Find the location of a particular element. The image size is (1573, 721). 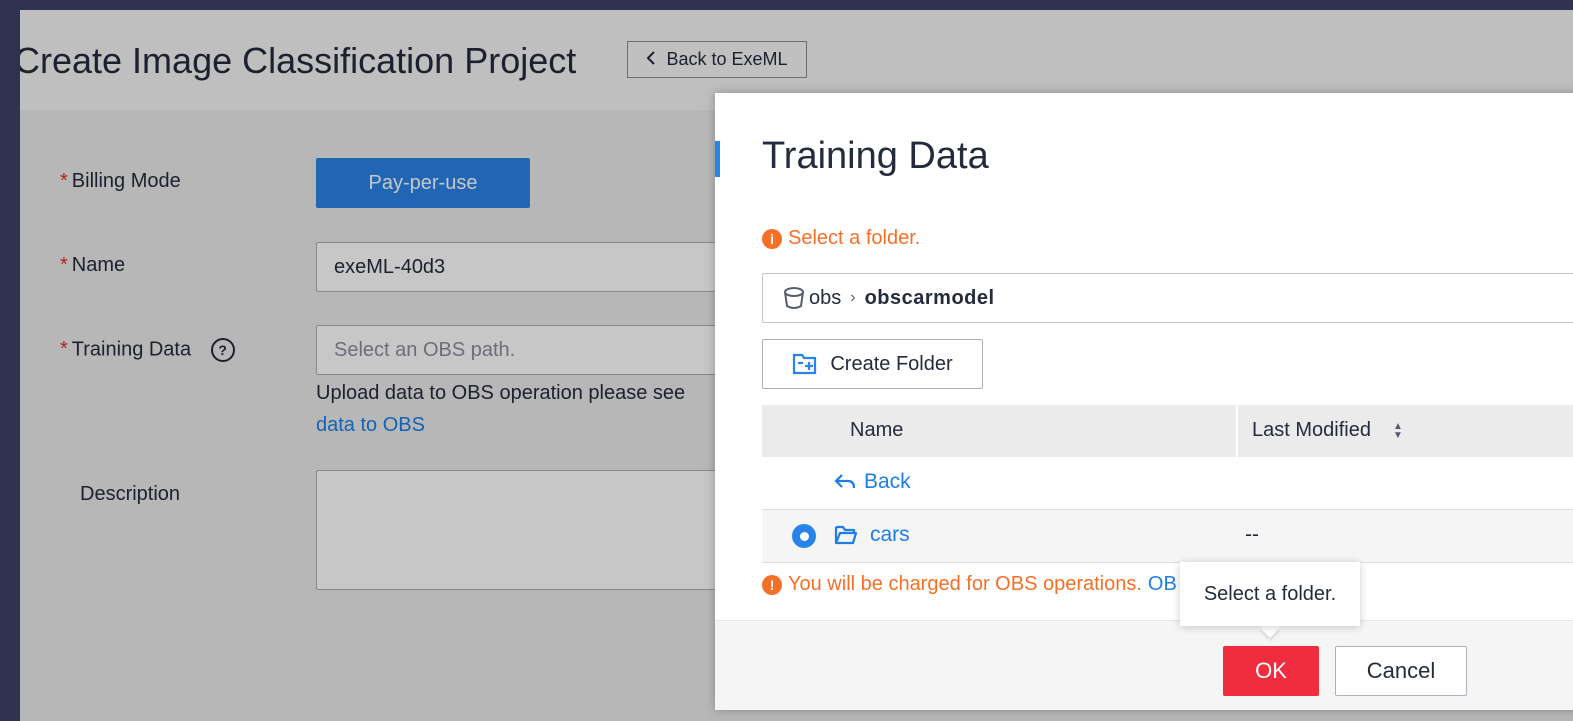

row-radio-selected is located at coordinates (804, 536).